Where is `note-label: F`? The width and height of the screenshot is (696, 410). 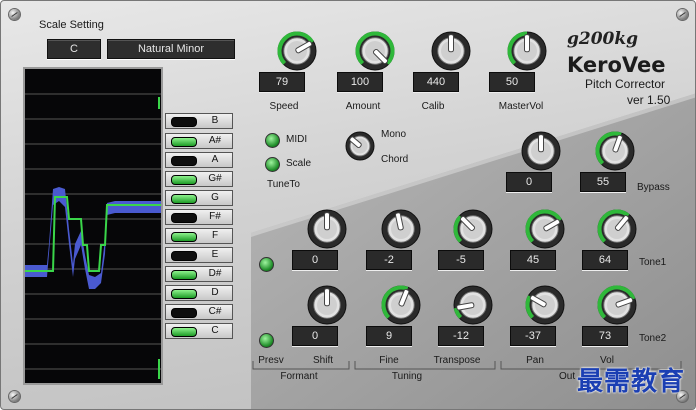 note-label: F is located at coordinates (215, 235).